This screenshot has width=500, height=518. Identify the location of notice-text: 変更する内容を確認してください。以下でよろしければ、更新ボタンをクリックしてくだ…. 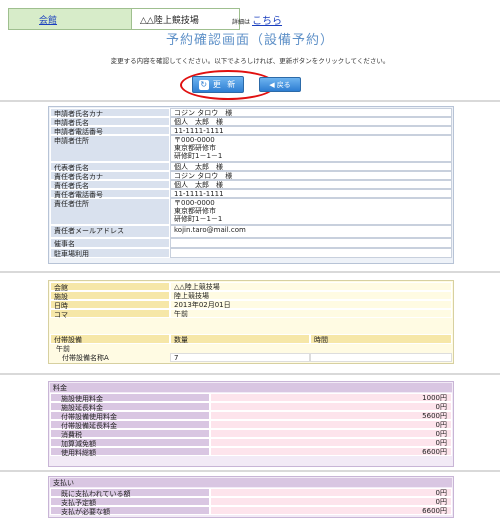
(250, 61).